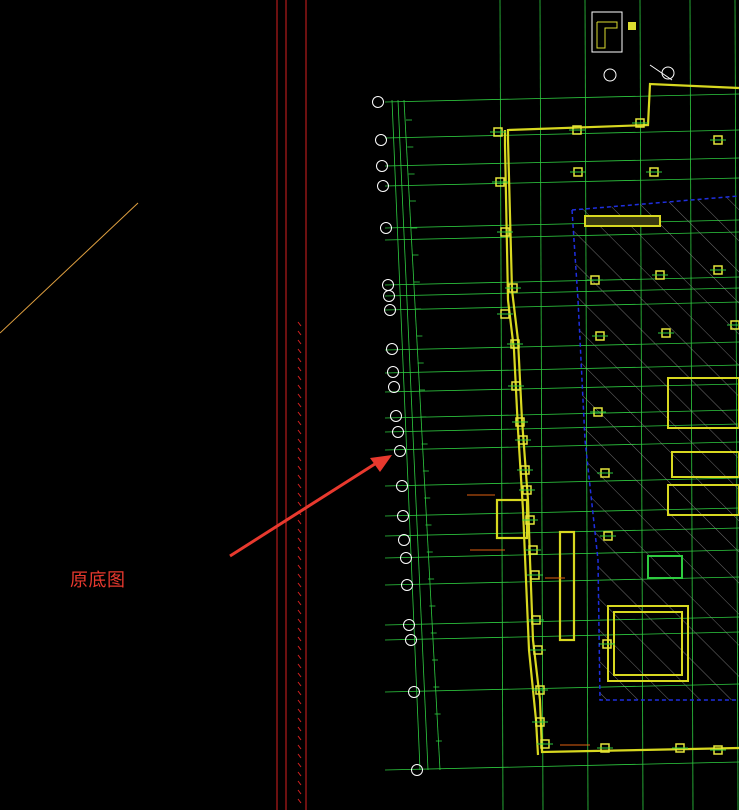 This screenshot has height=810, width=739. What do you see at coordinates (98, 580) in the screenshot?
I see `annotation-label: 原底图` at bounding box center [98, 580].